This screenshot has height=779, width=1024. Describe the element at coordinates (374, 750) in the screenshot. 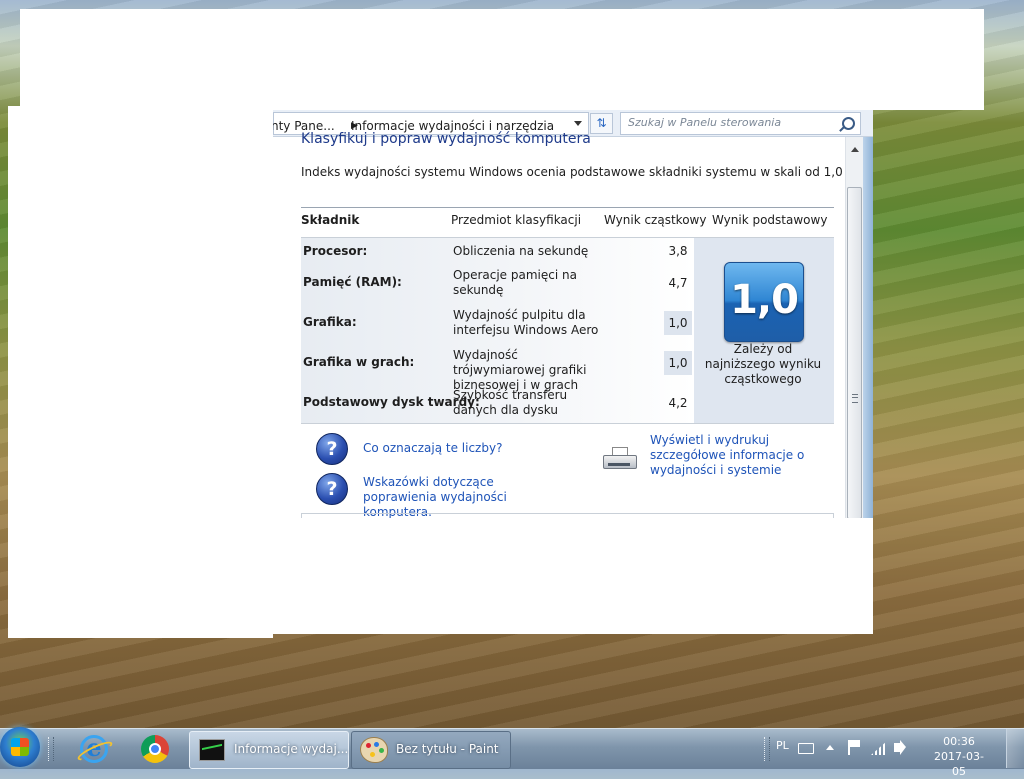

I see `paint-palette-icon` at that location.